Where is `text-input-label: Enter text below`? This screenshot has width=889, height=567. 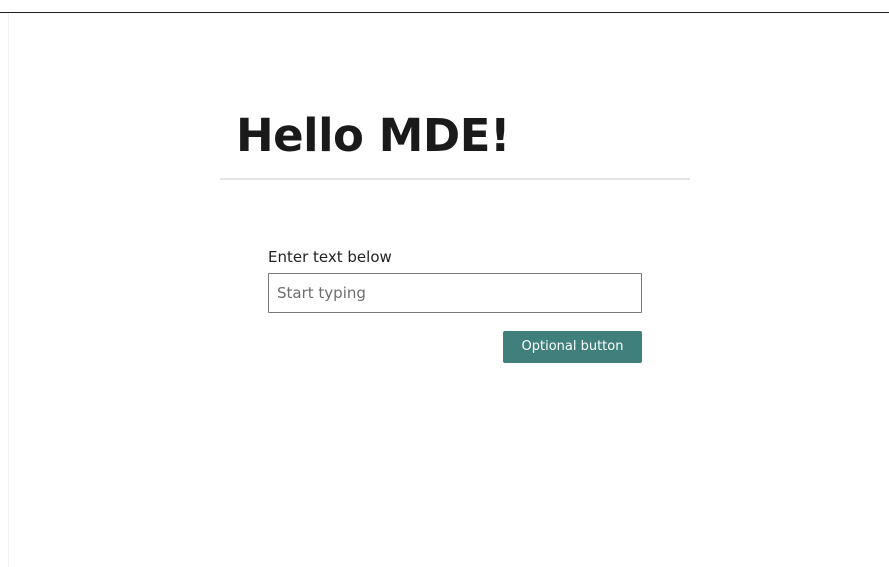 text-input-label: Enter text below is located at coordinates (330, 257).